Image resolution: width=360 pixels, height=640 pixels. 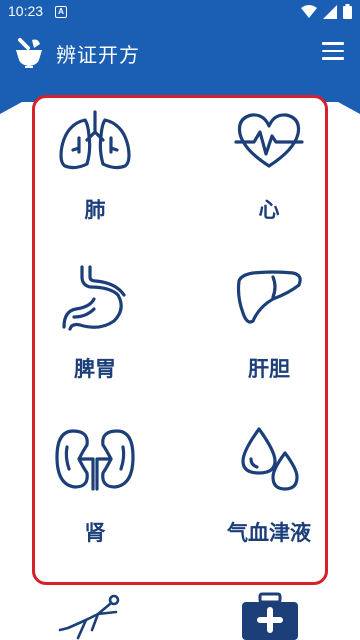 I want to click on status-bar: 10:23 A, so click(x=180, y=12).